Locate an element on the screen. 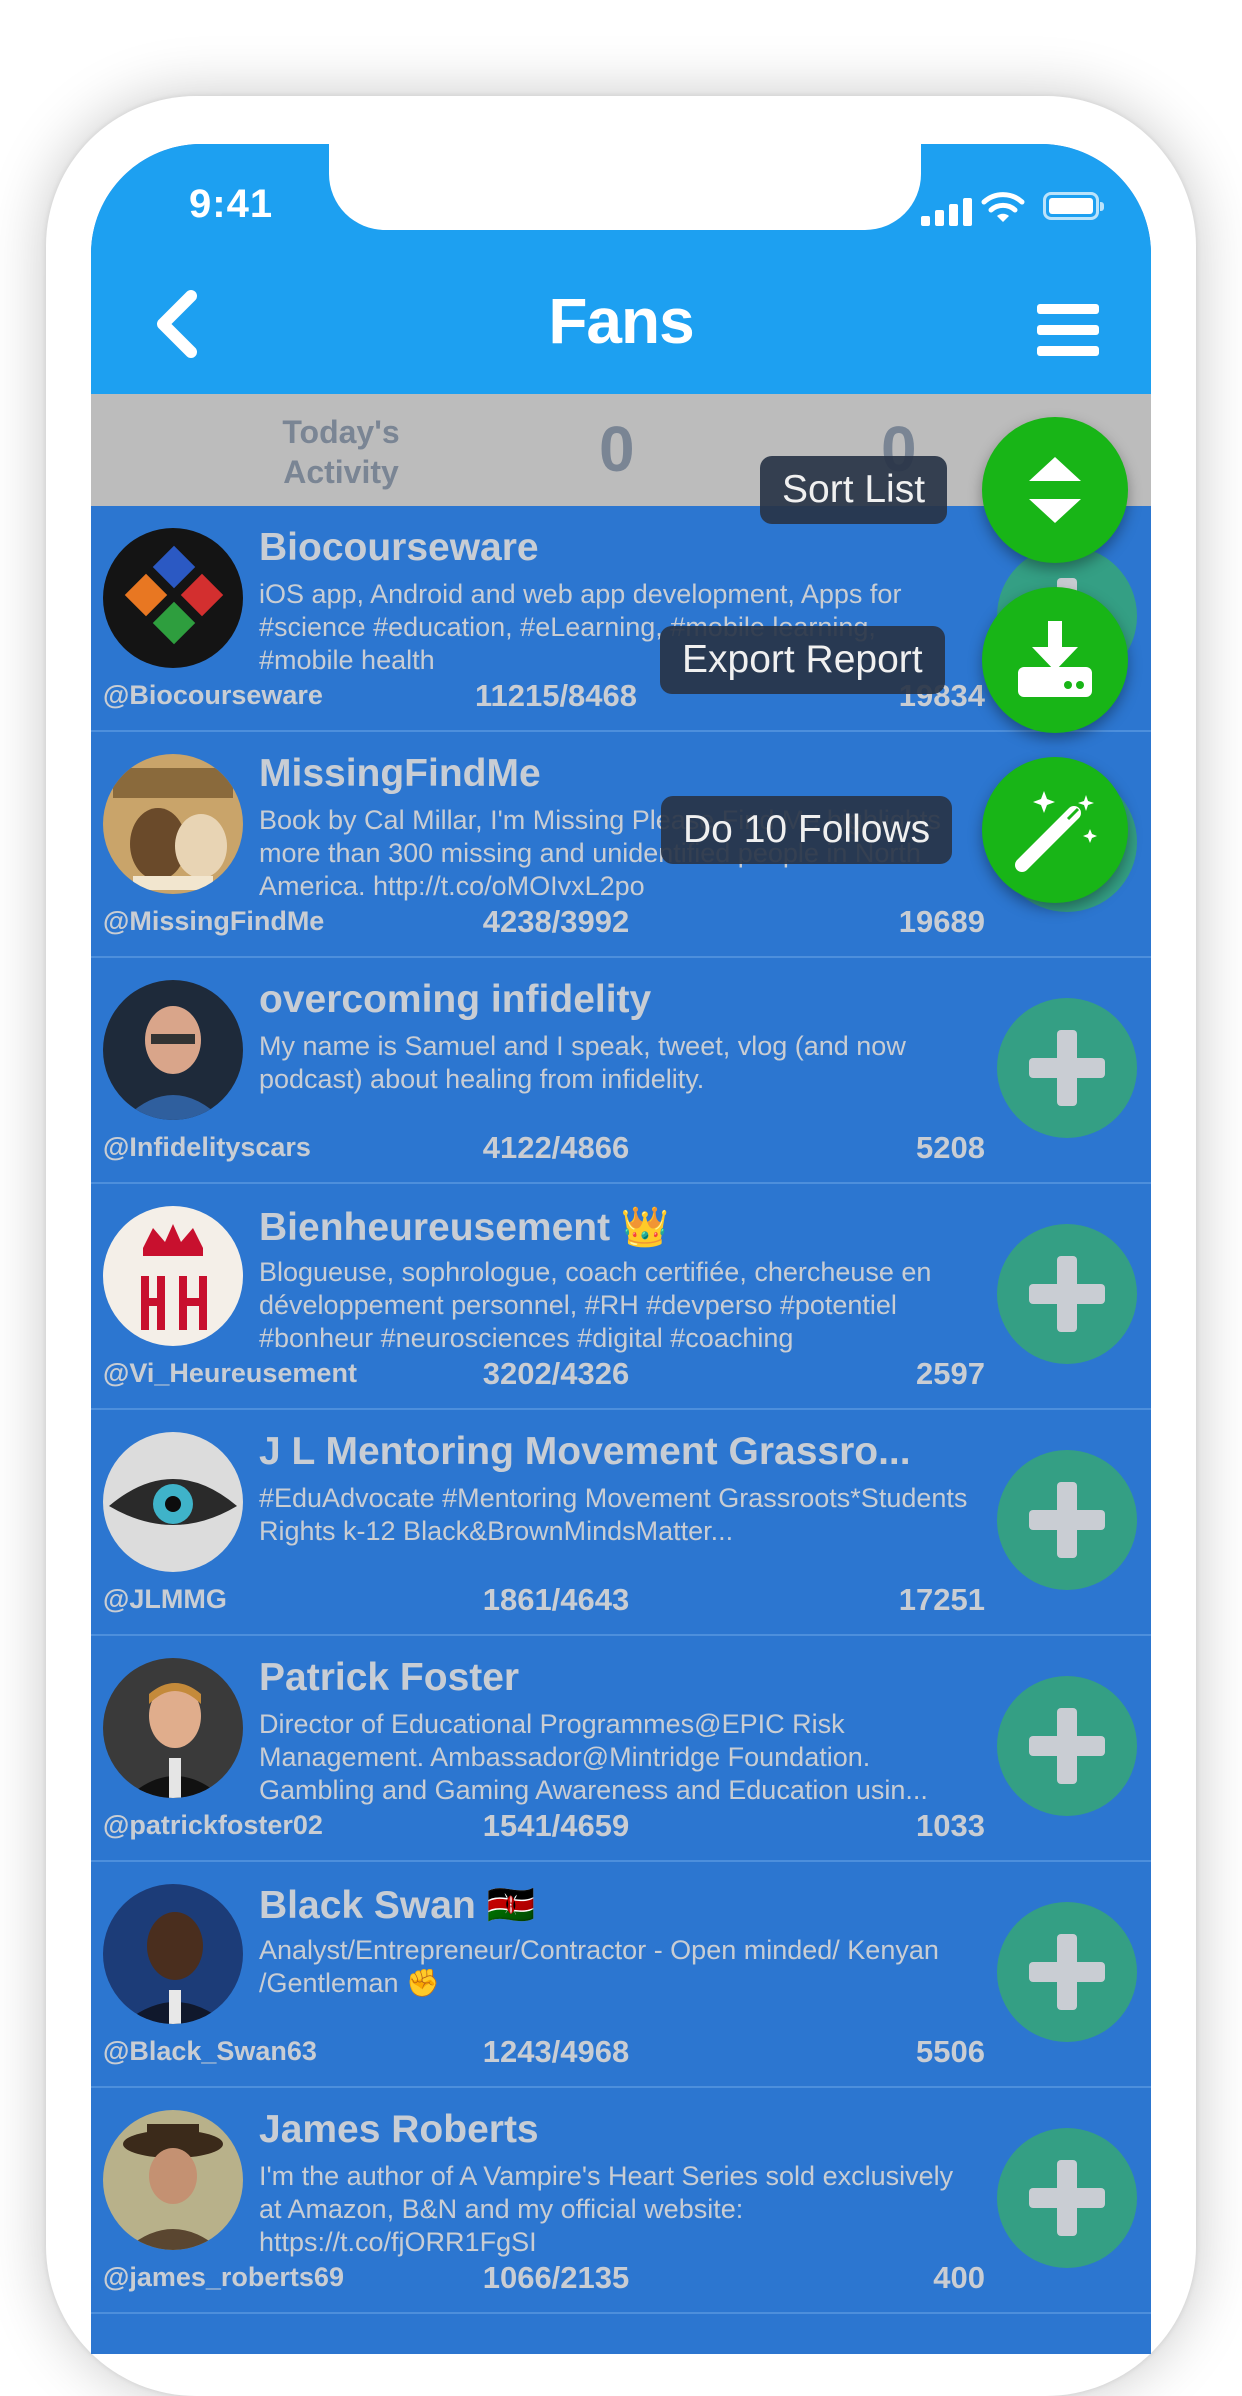  fan-count: 400 is located at coordinates (959, 2277).